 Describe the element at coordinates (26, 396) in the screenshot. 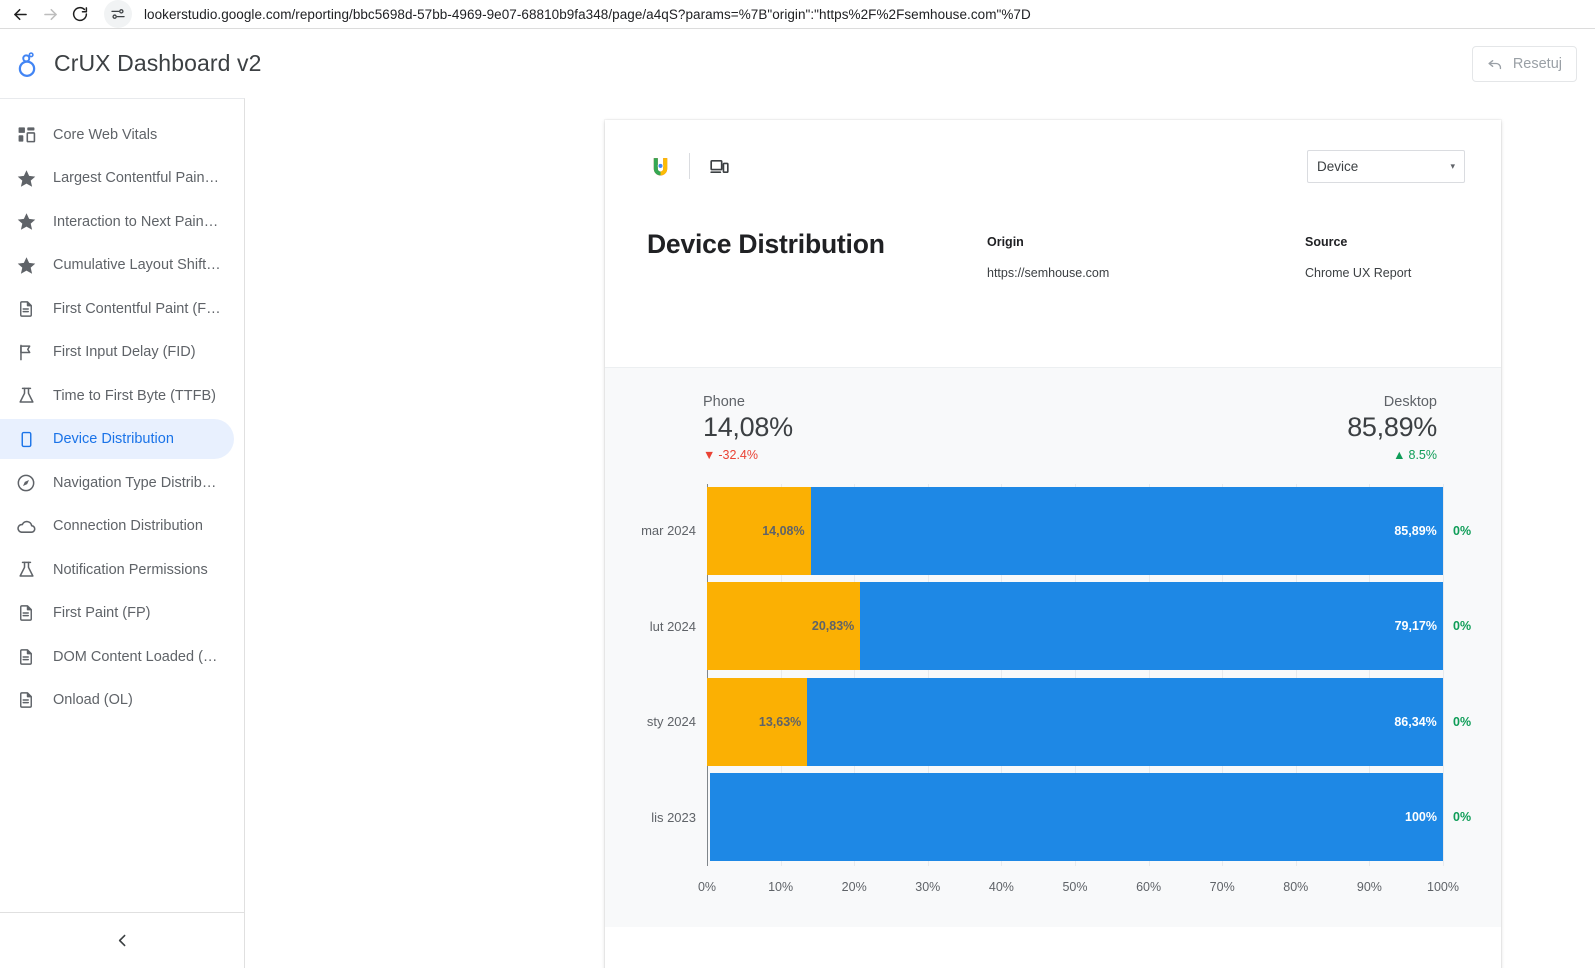

I see `flask-icon` at that location.